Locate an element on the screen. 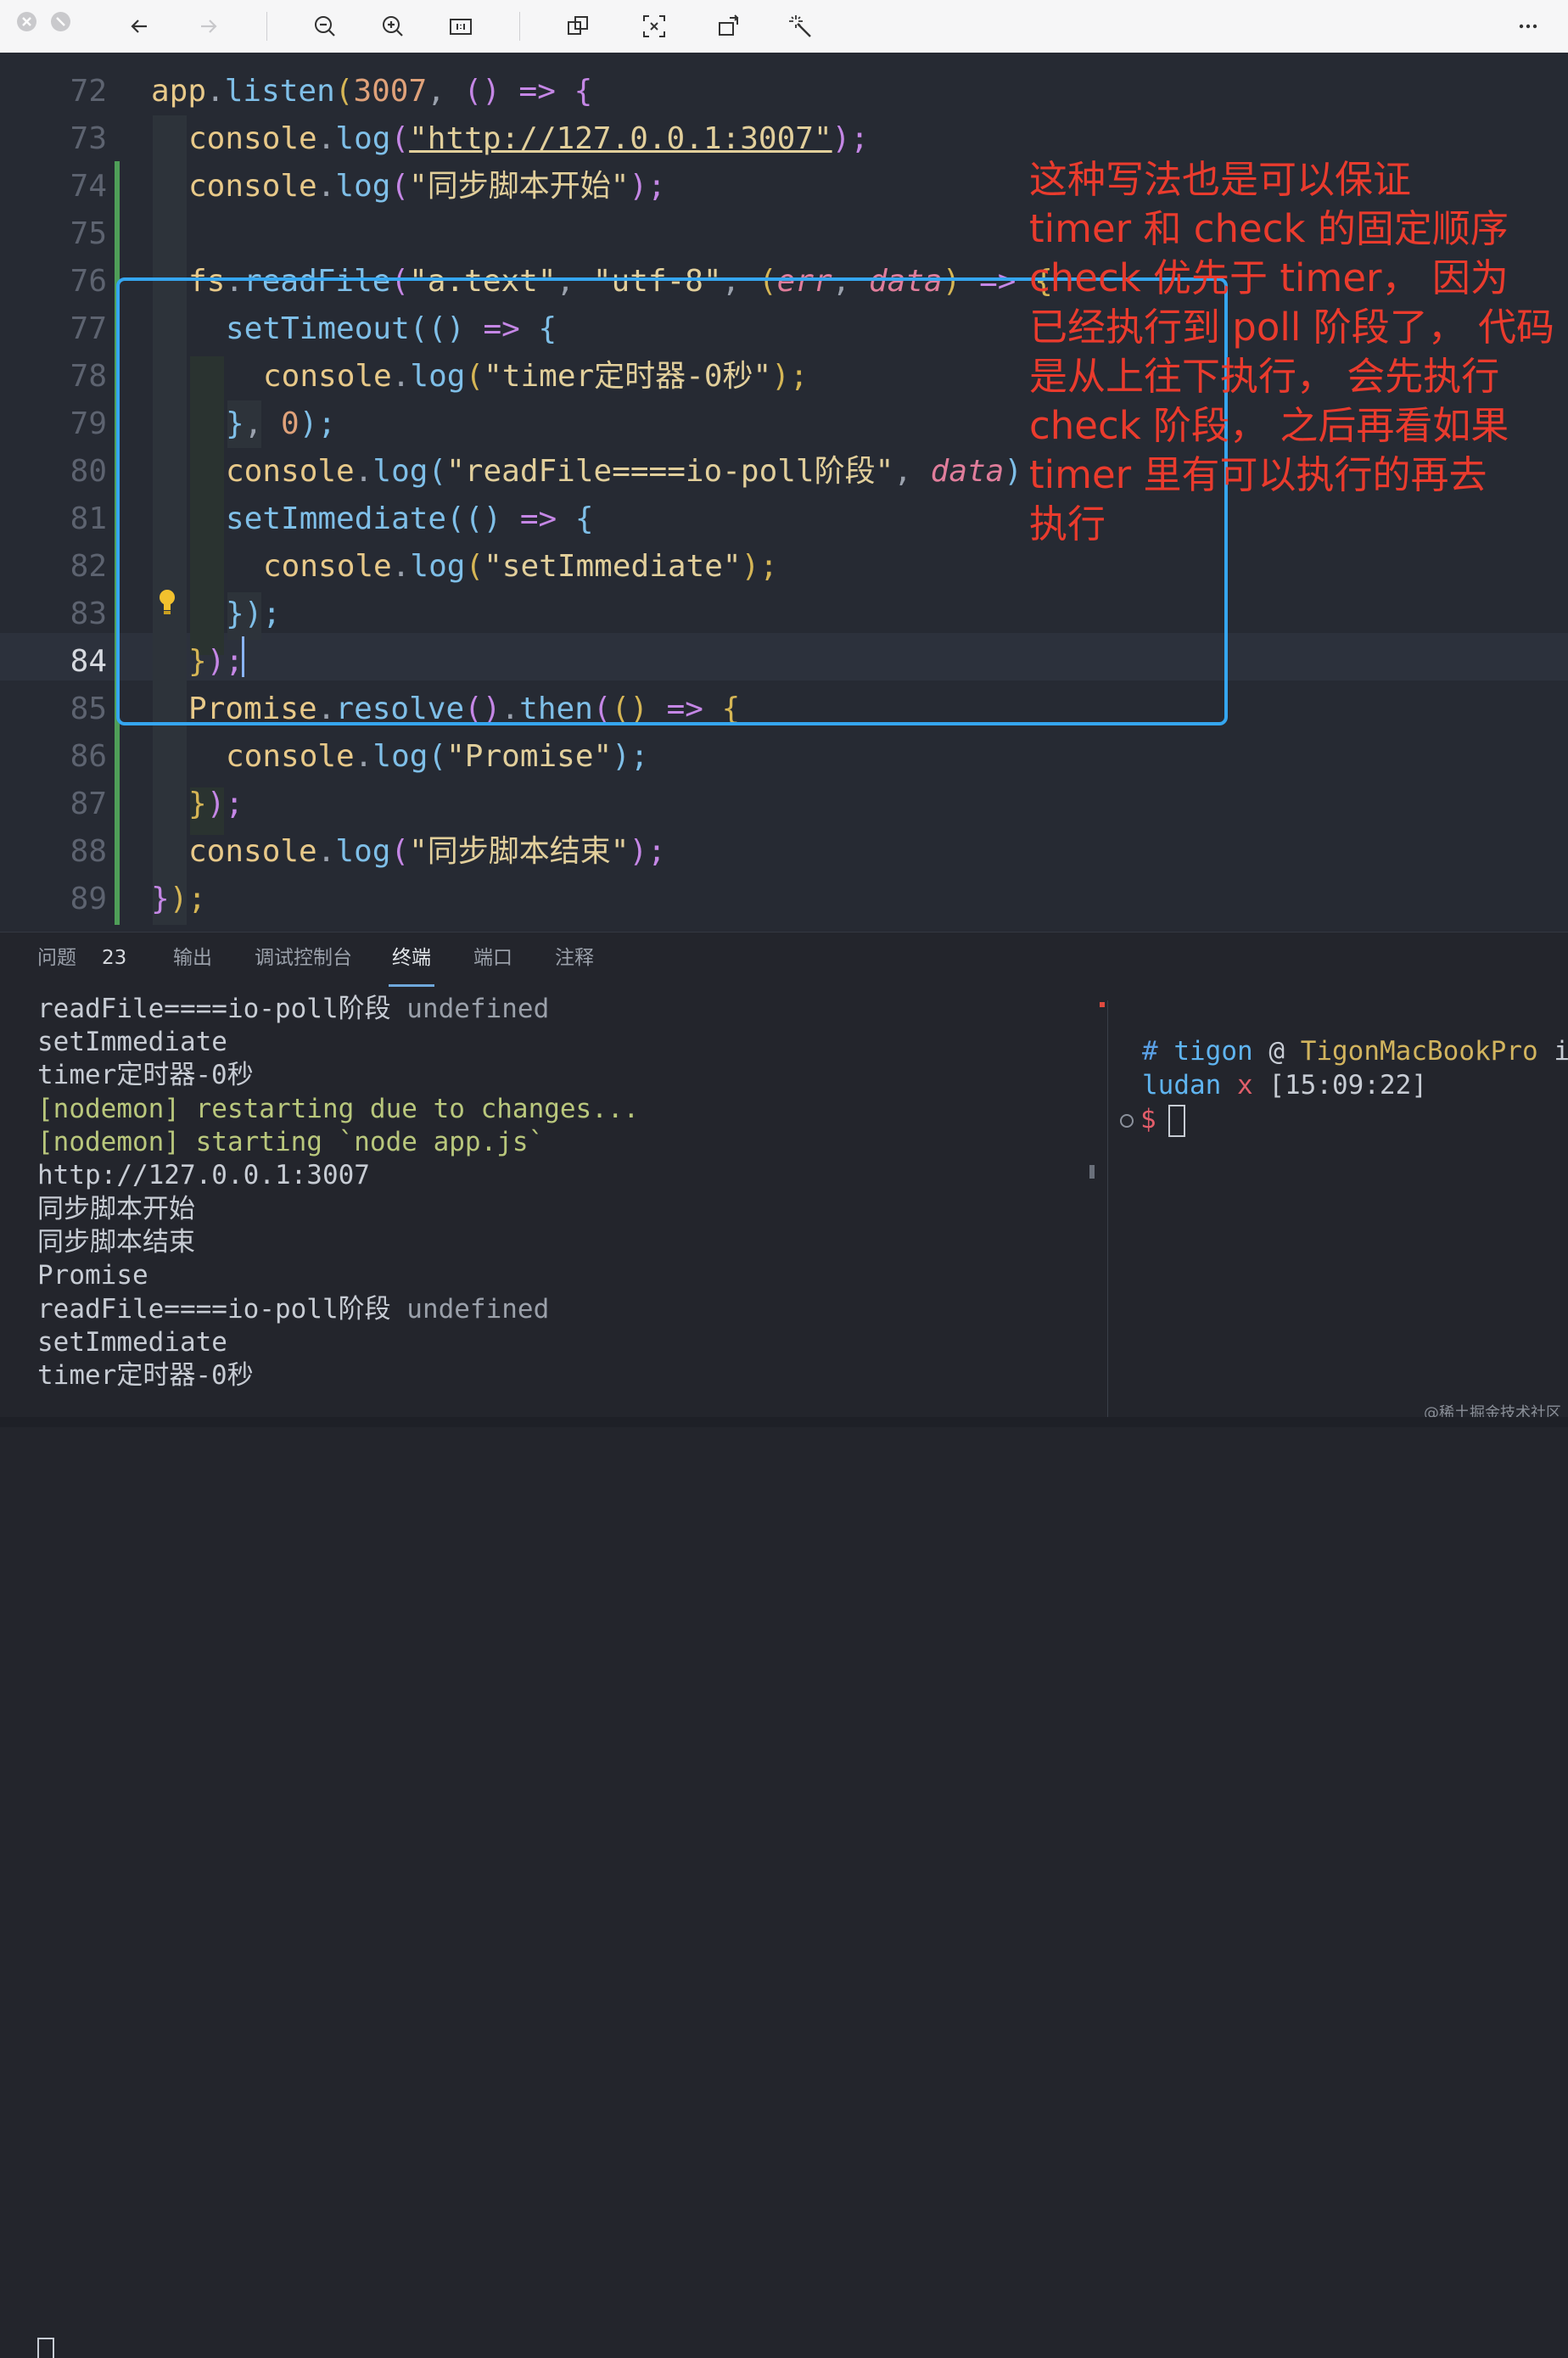  code-token: "同步脚本开始" is located at coordinates (519, 186).